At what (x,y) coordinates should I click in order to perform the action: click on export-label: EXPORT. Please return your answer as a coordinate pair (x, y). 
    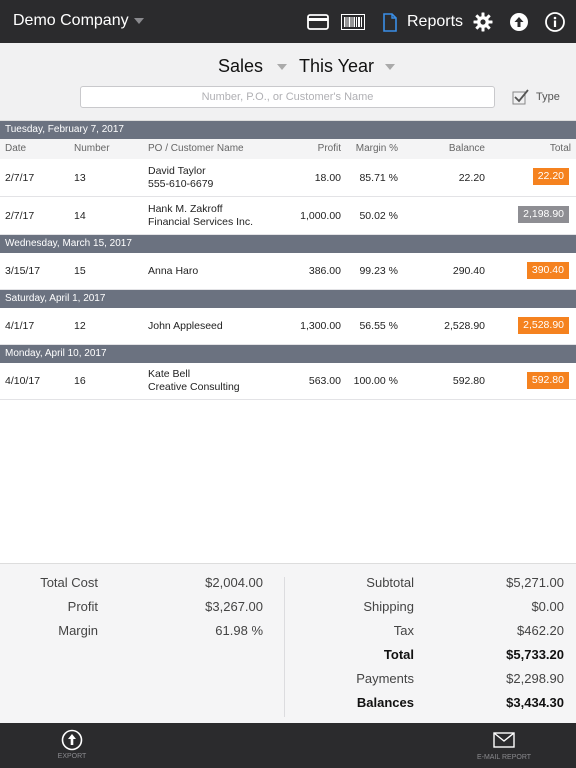
    Looking at the image, I should click on (72, 756).